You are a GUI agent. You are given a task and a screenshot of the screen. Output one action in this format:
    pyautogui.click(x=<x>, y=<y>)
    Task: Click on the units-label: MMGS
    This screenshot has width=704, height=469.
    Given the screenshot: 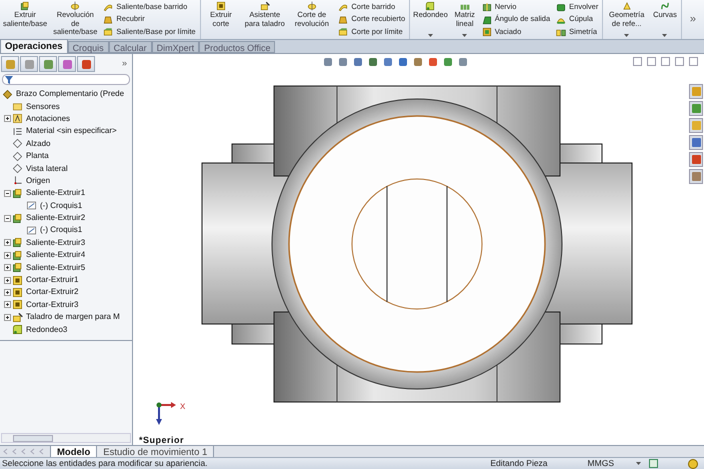 What is the action you would take?
    pyautogui.click(x=601, y=463)
    